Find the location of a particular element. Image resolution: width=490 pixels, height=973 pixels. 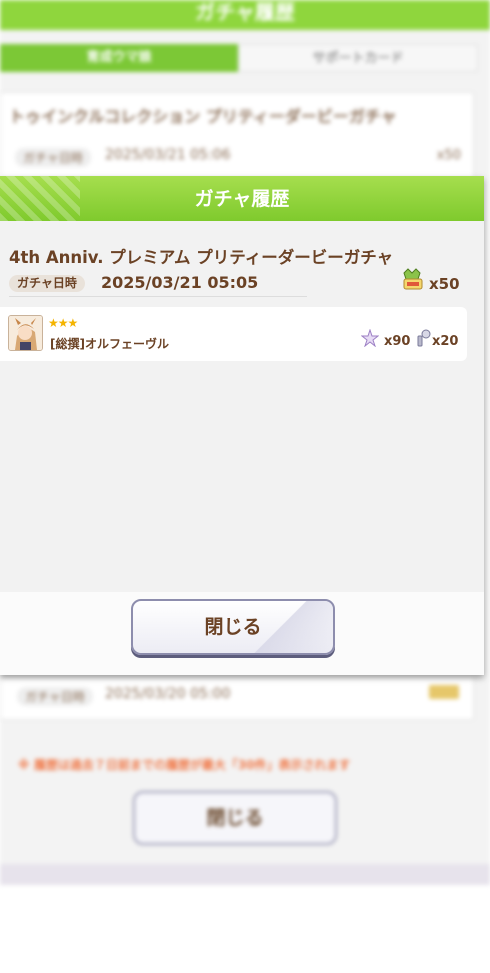

close-button: 閉じる is located at coordinates (233, 627).